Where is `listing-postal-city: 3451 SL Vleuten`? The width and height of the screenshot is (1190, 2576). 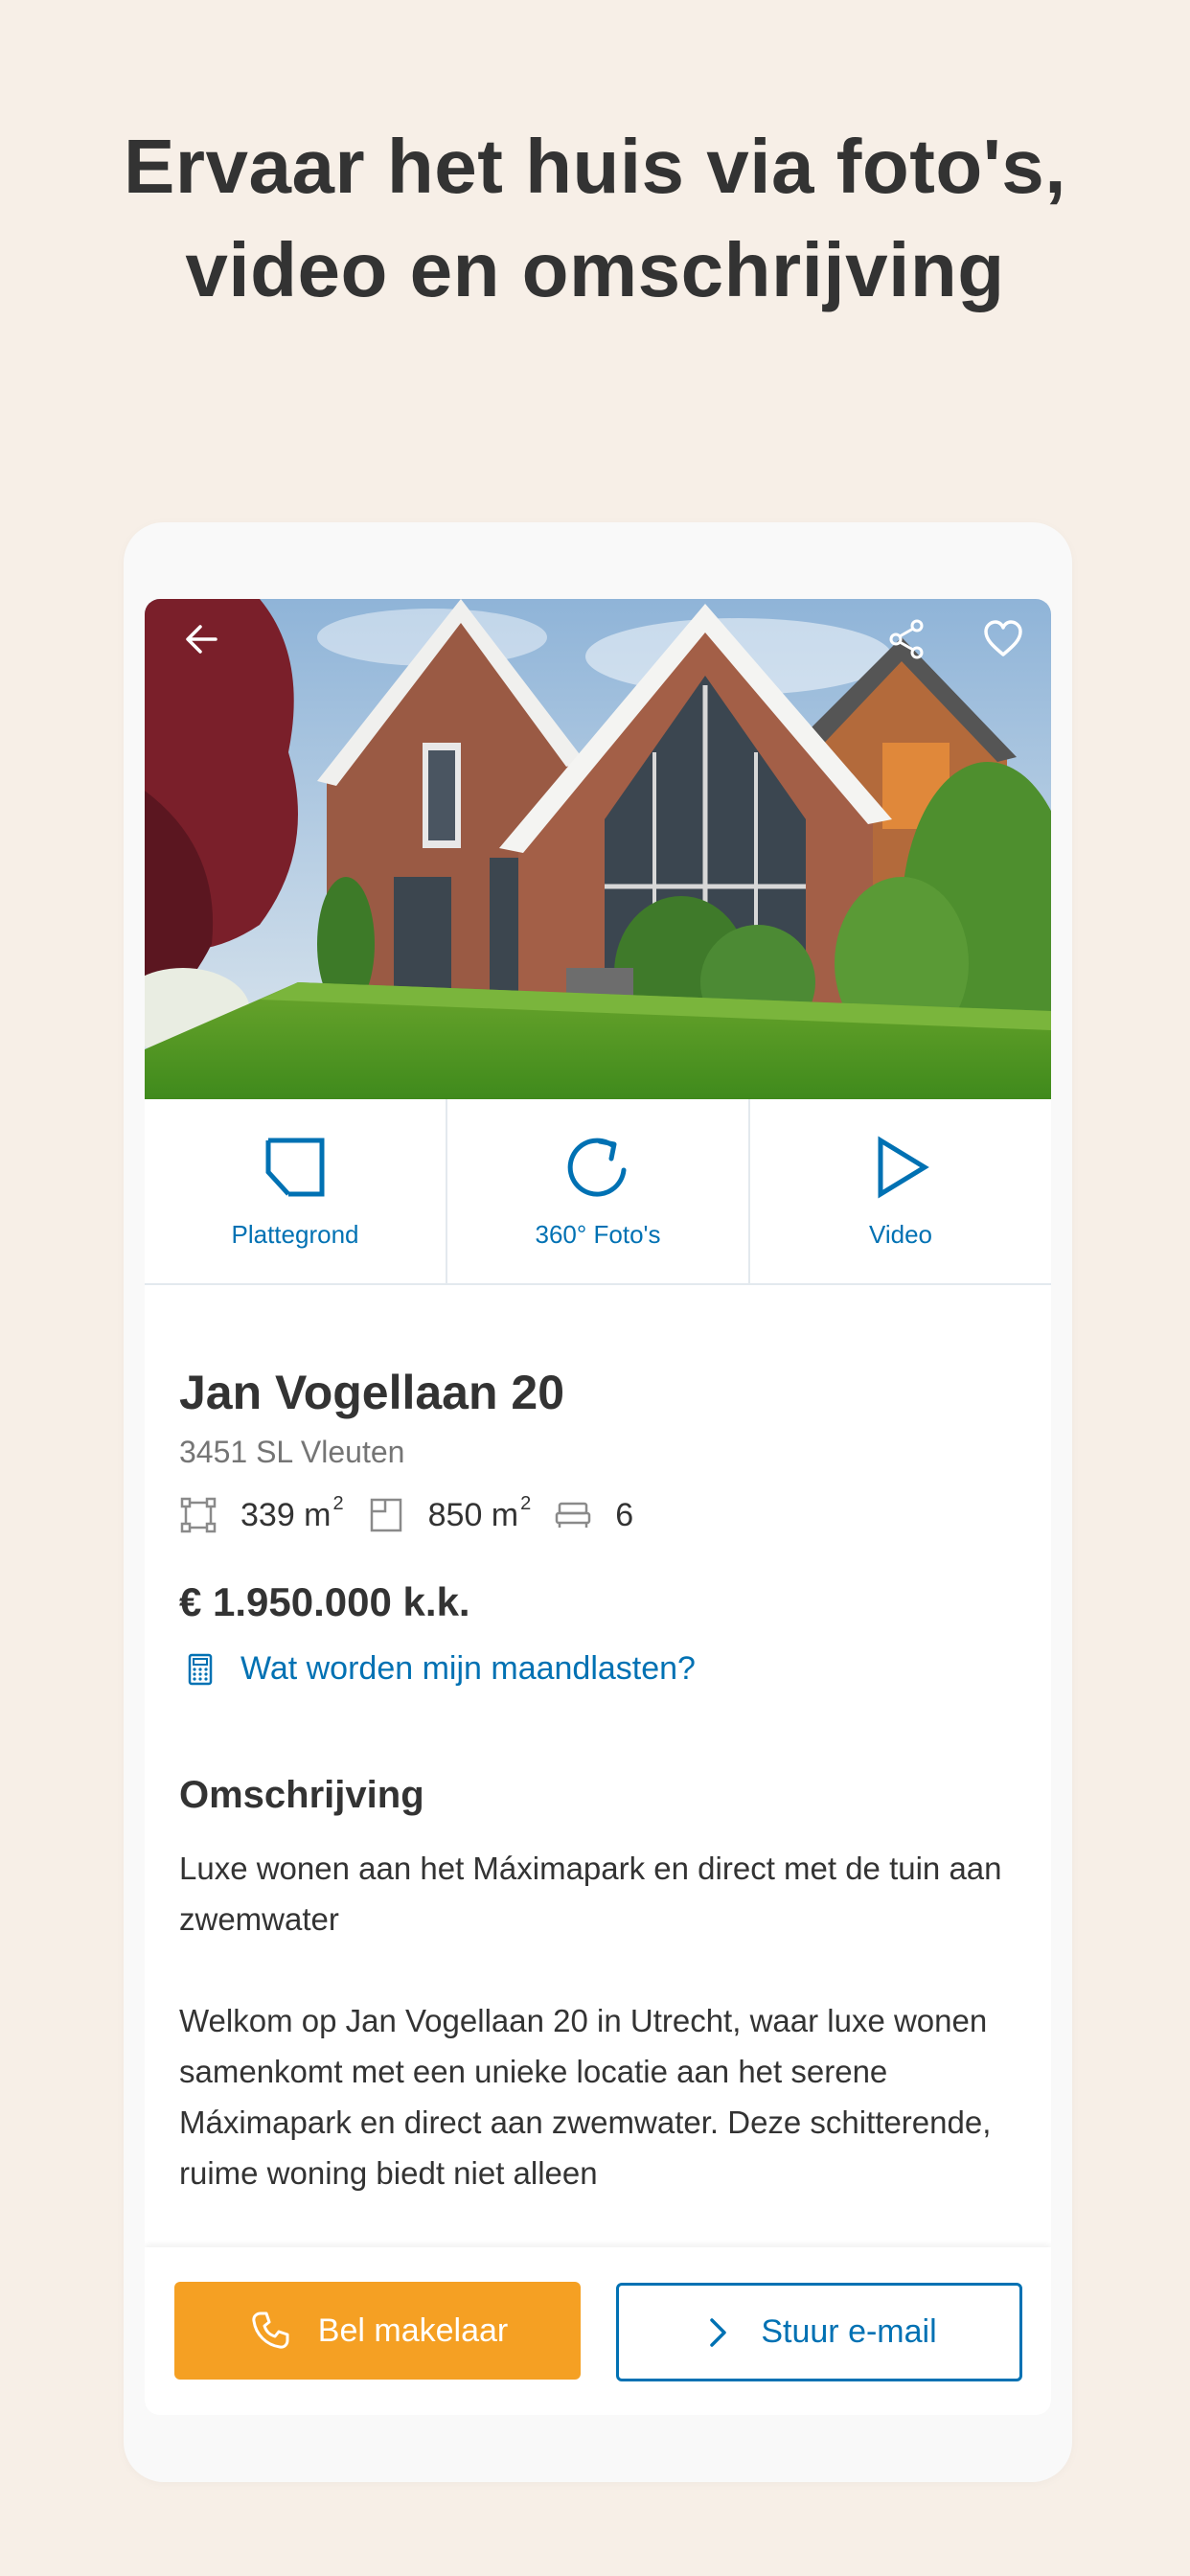 listing-postal-city: 3451 SL Vleuten is located at coordinates (292, 1452).